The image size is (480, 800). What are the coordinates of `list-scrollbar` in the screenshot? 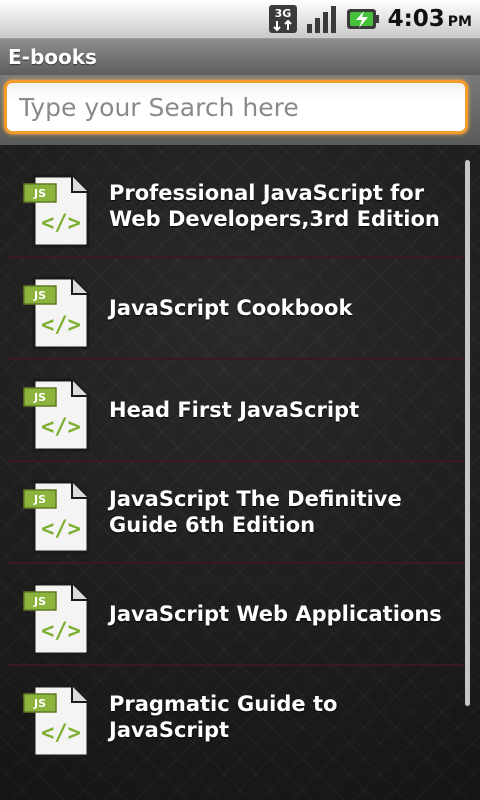 It's located at (467, 433).